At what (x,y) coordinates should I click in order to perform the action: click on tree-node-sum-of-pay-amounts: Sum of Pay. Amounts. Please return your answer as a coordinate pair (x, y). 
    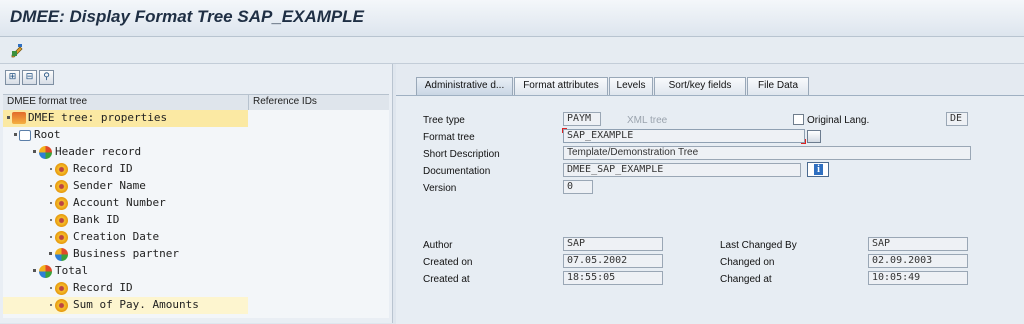
    Looking at the image, I should click on (196, 305).